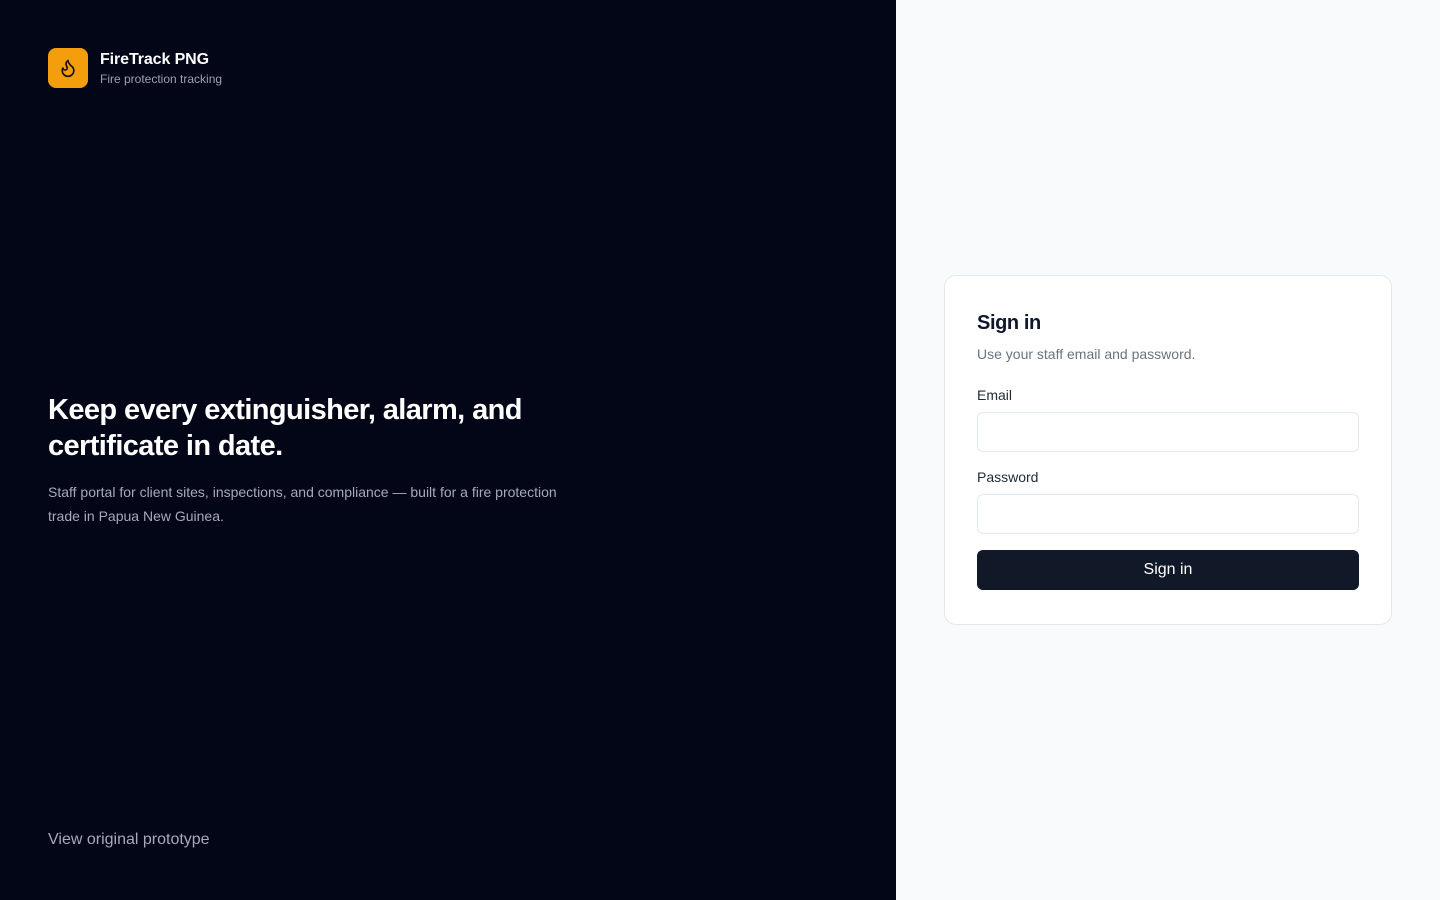  I want to click on brand-text: FireTrack PNG Fire protection tracking, so click(161, 68).